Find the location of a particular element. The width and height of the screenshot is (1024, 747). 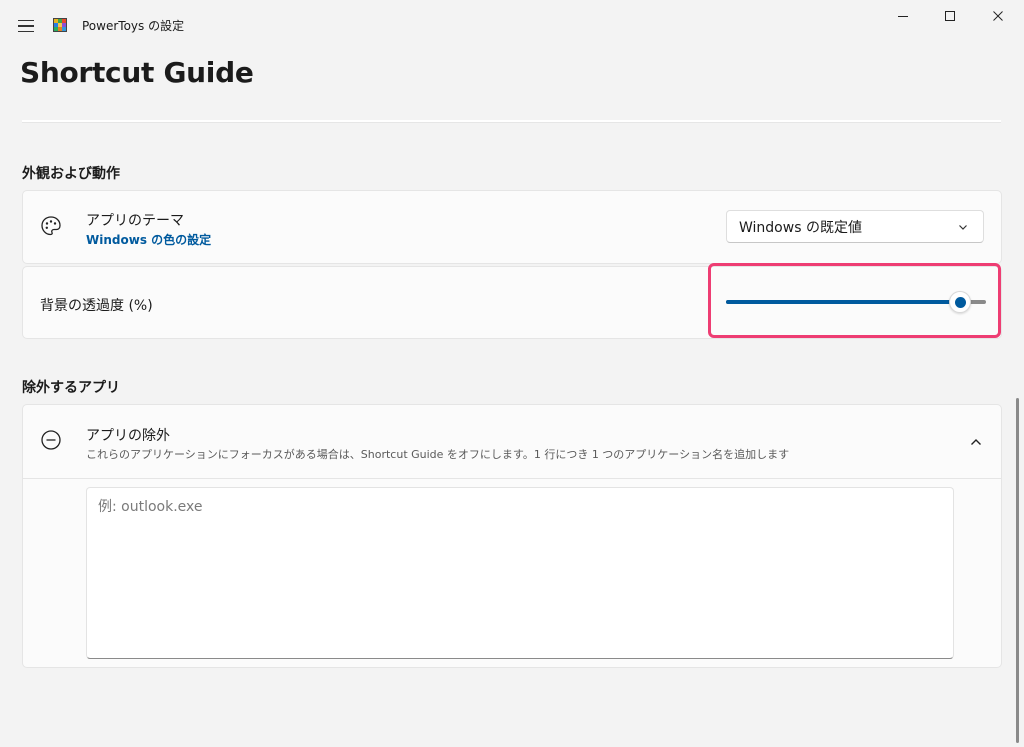

close-button is located at coordinates (998, 16).